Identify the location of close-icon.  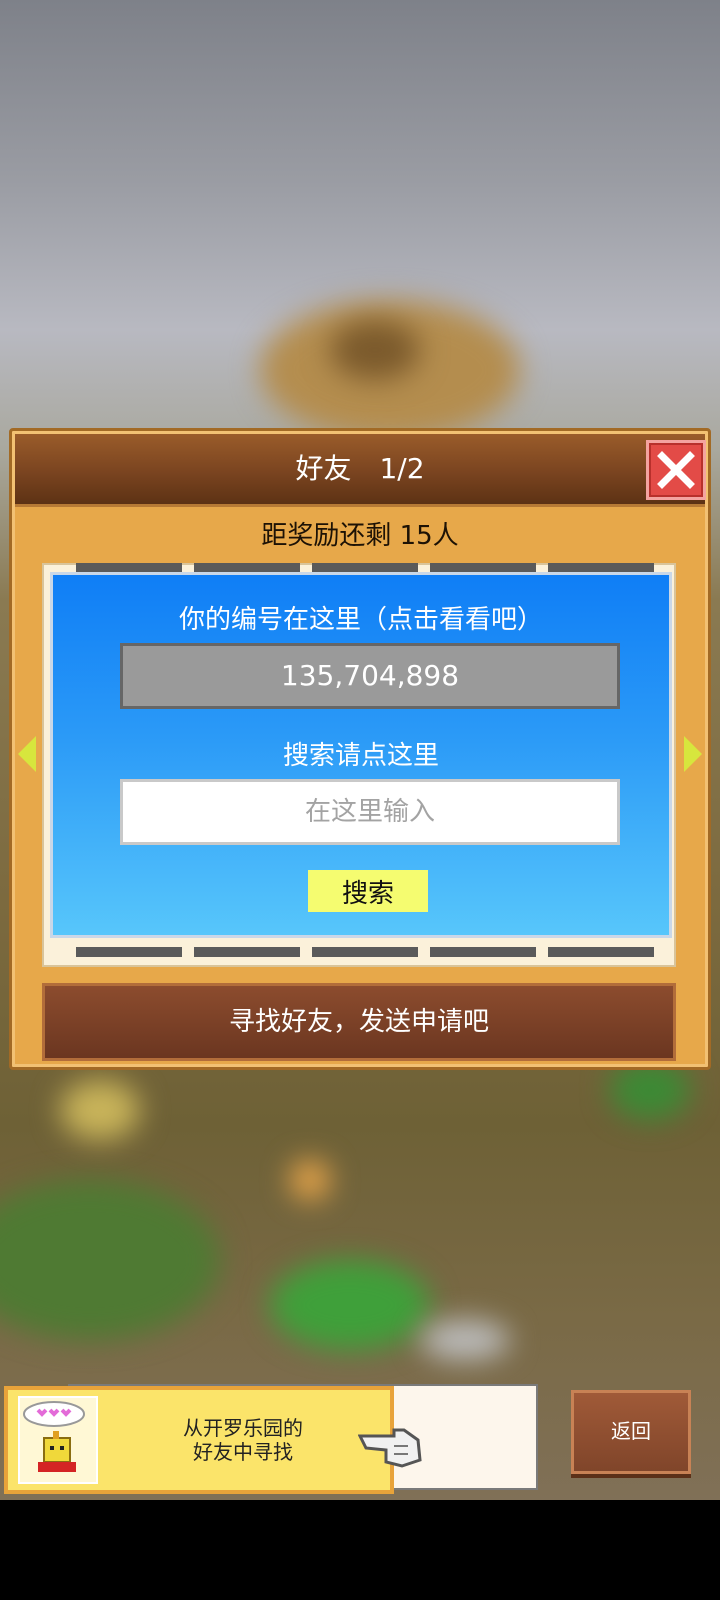
(676, 470).